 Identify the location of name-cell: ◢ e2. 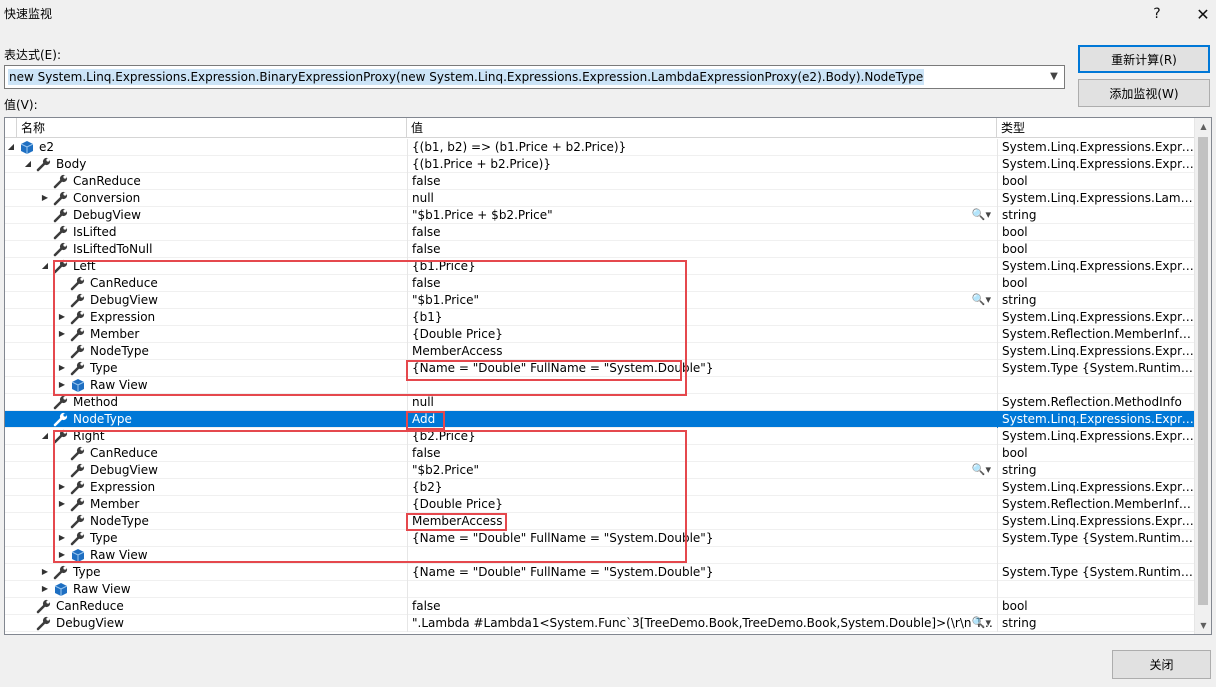
(206, 147).